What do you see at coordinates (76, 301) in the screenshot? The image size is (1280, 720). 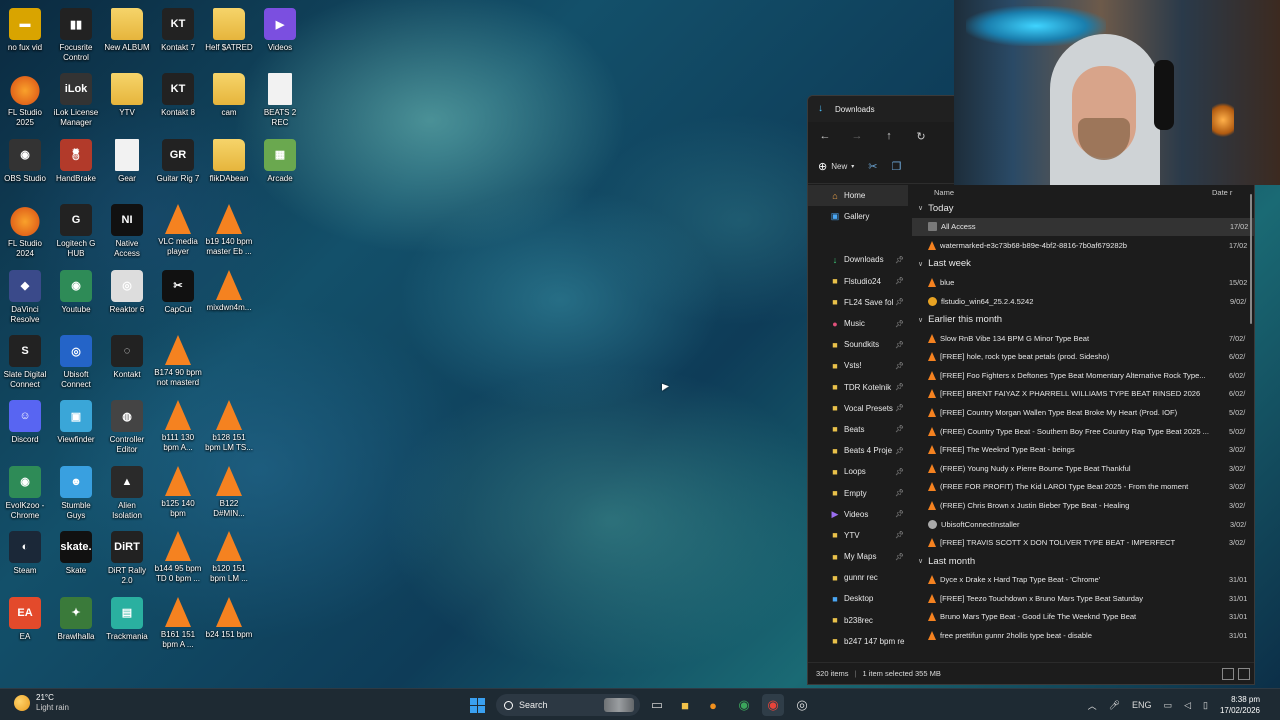 I see `desktop-icon-youtube: ◉ Youtube` at bounding box center [76, 301].